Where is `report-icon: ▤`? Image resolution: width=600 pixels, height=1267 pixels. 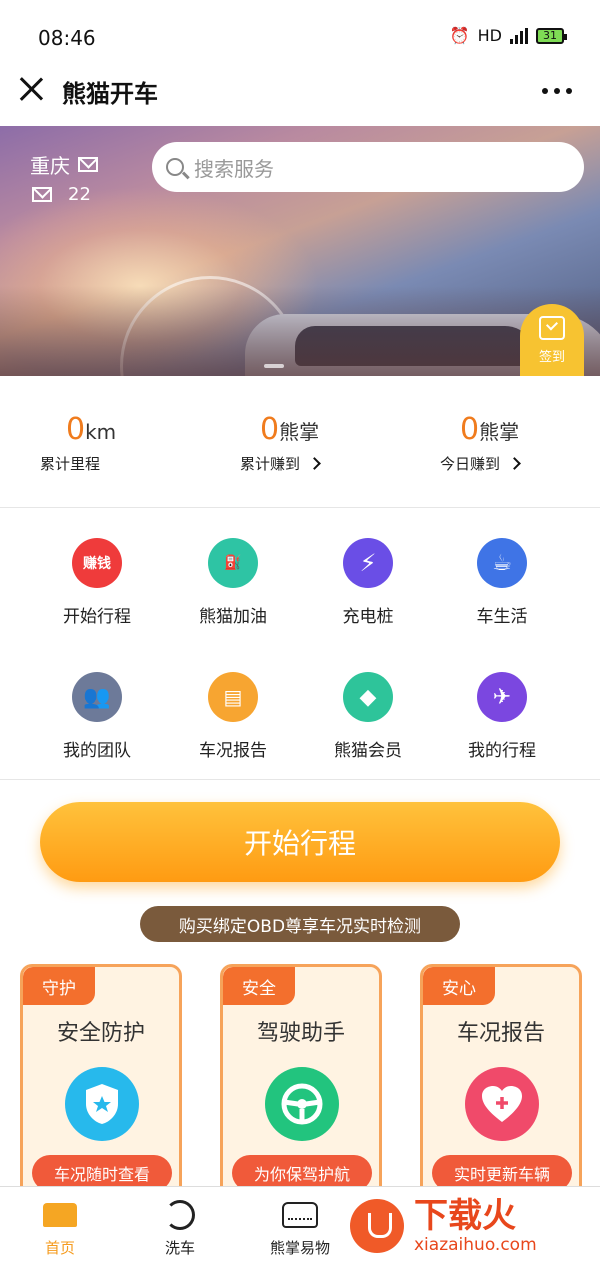
report-icon: ▤ is located at coordinates (233, 697).